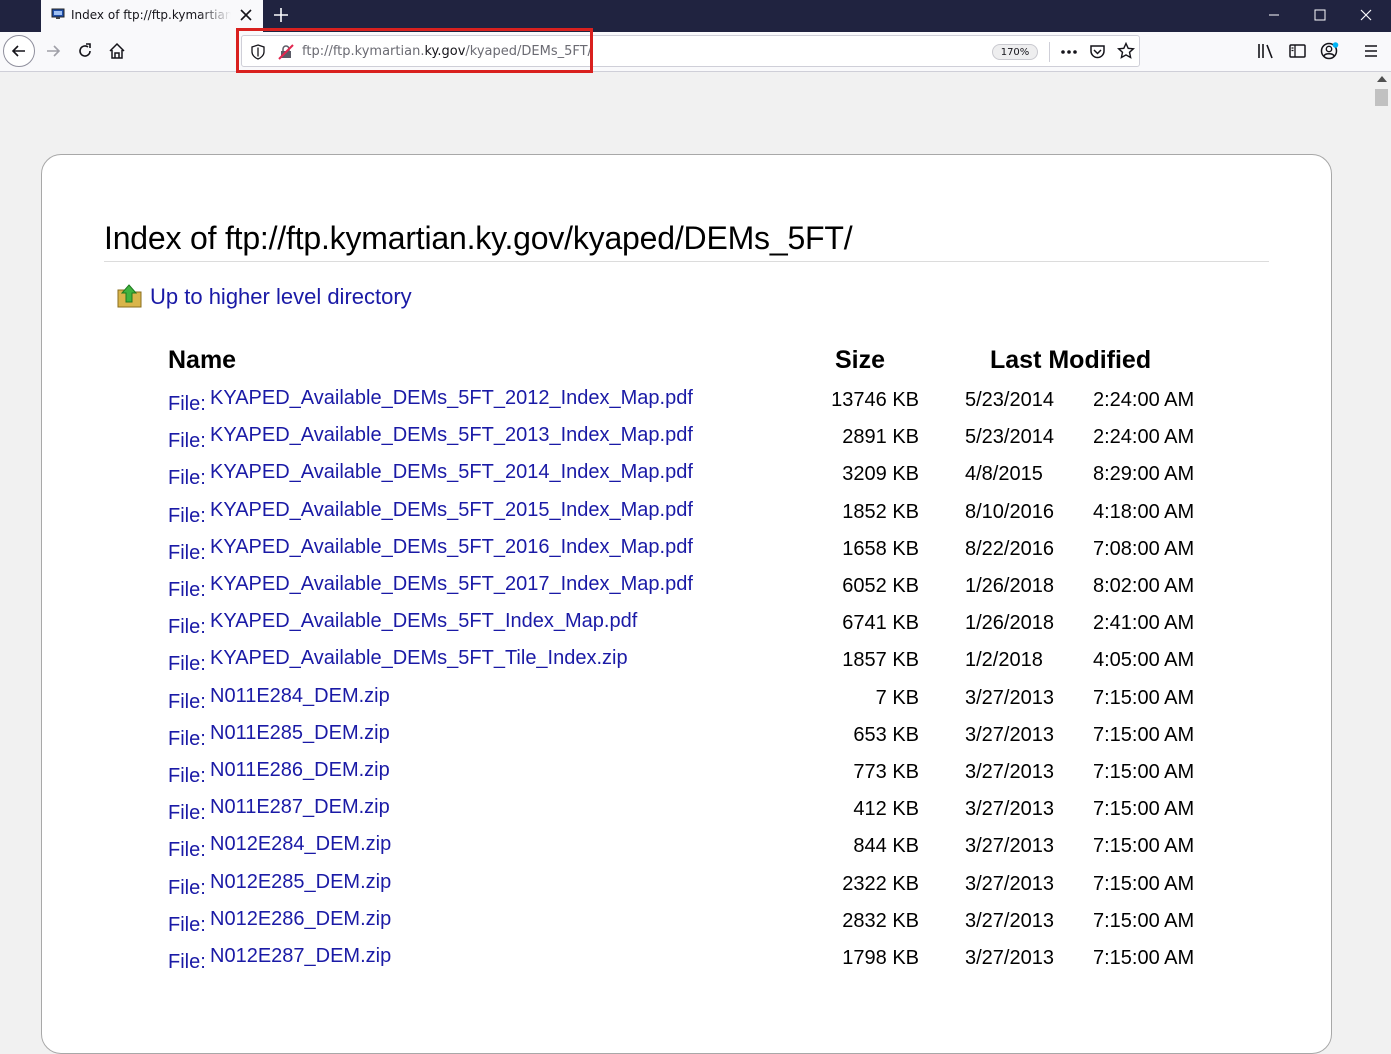  I want to click on forward-button, so click(53, 51).